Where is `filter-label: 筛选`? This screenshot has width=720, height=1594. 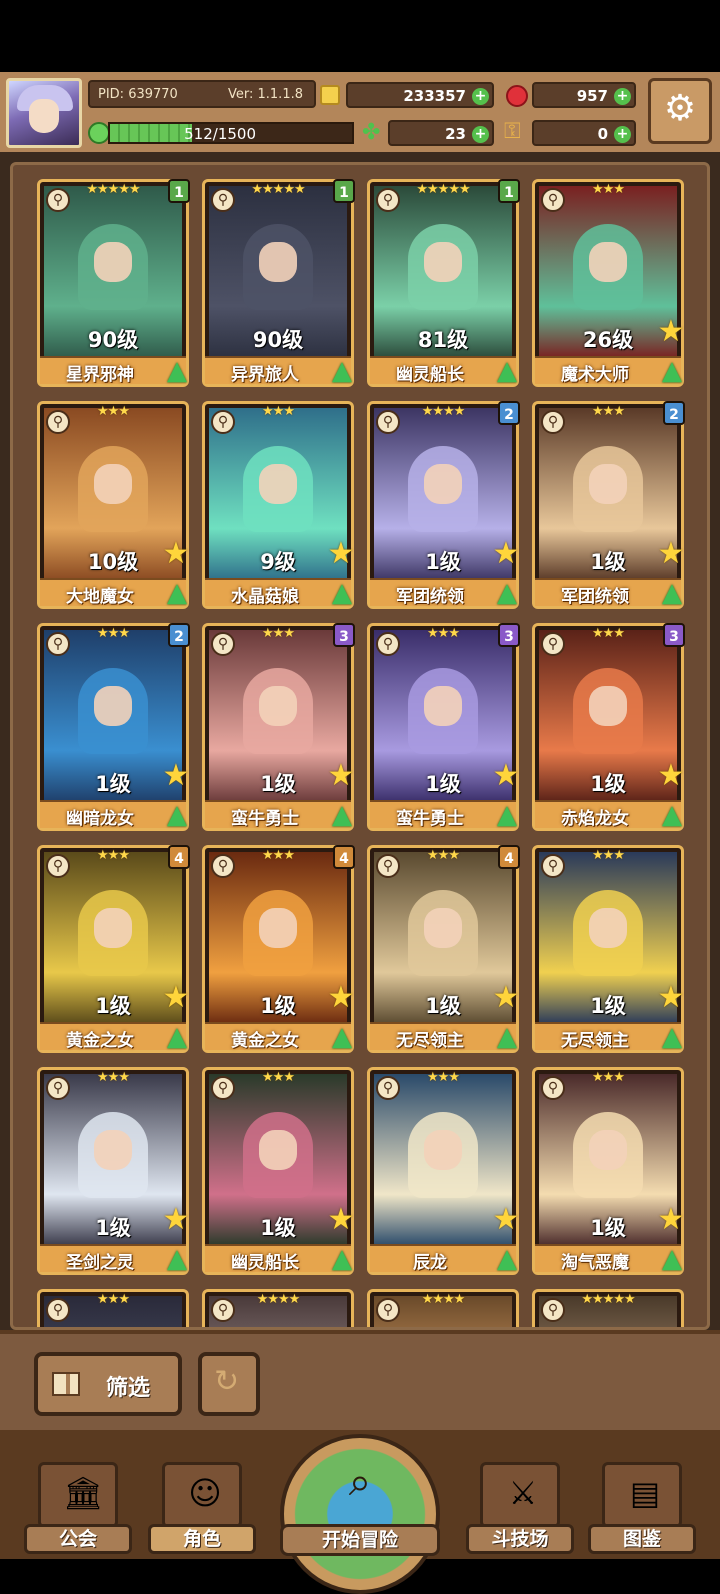
filter-label: 筛选 is located at coordinates (128, 1388).